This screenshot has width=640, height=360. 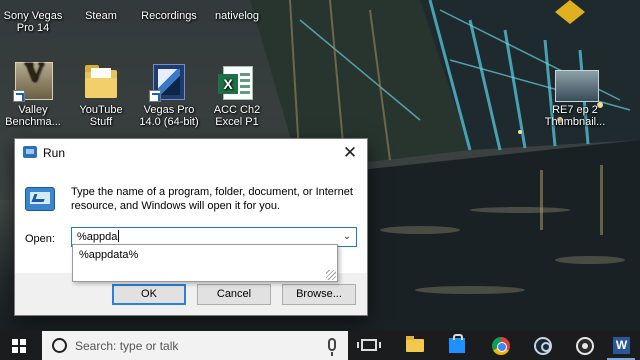 I want to click on steam-icon, so click(x=543, y=346).